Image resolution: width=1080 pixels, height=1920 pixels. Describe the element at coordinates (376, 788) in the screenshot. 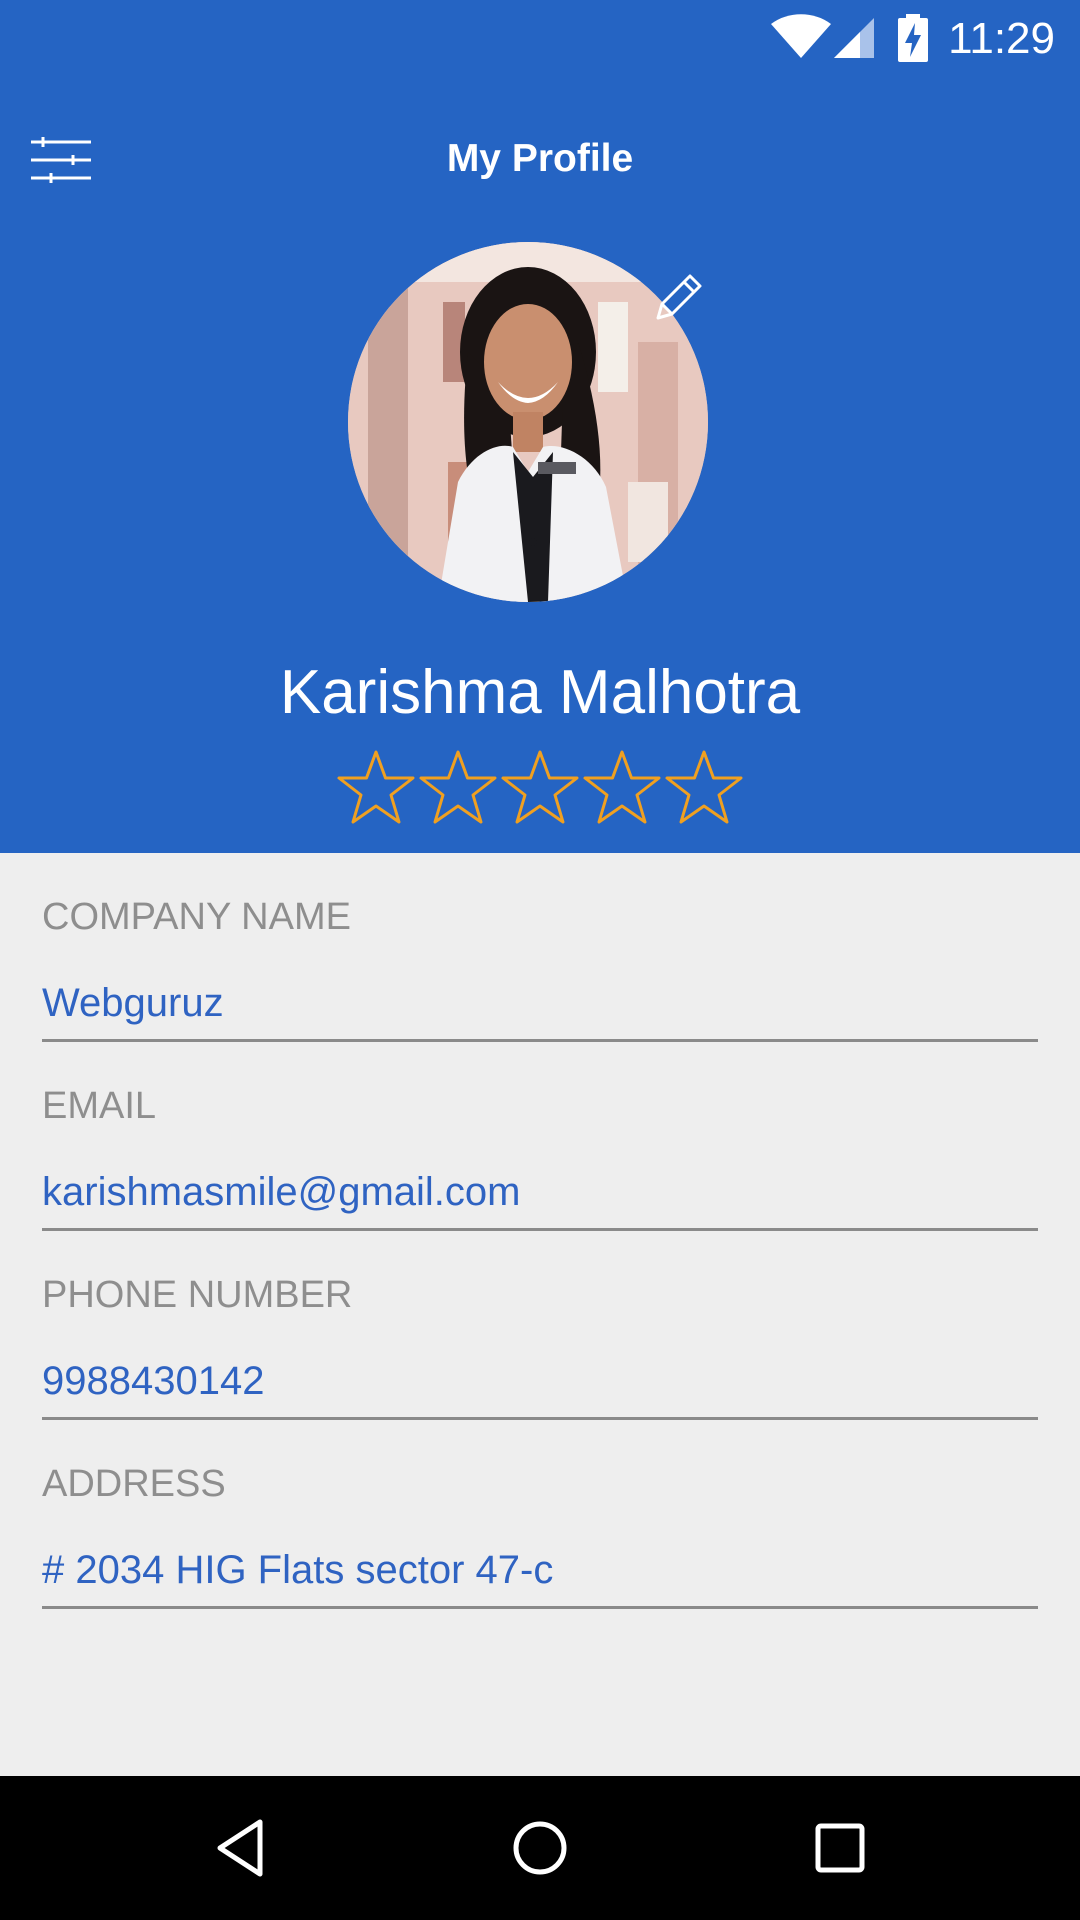

I see `star-1-icon` at that location.